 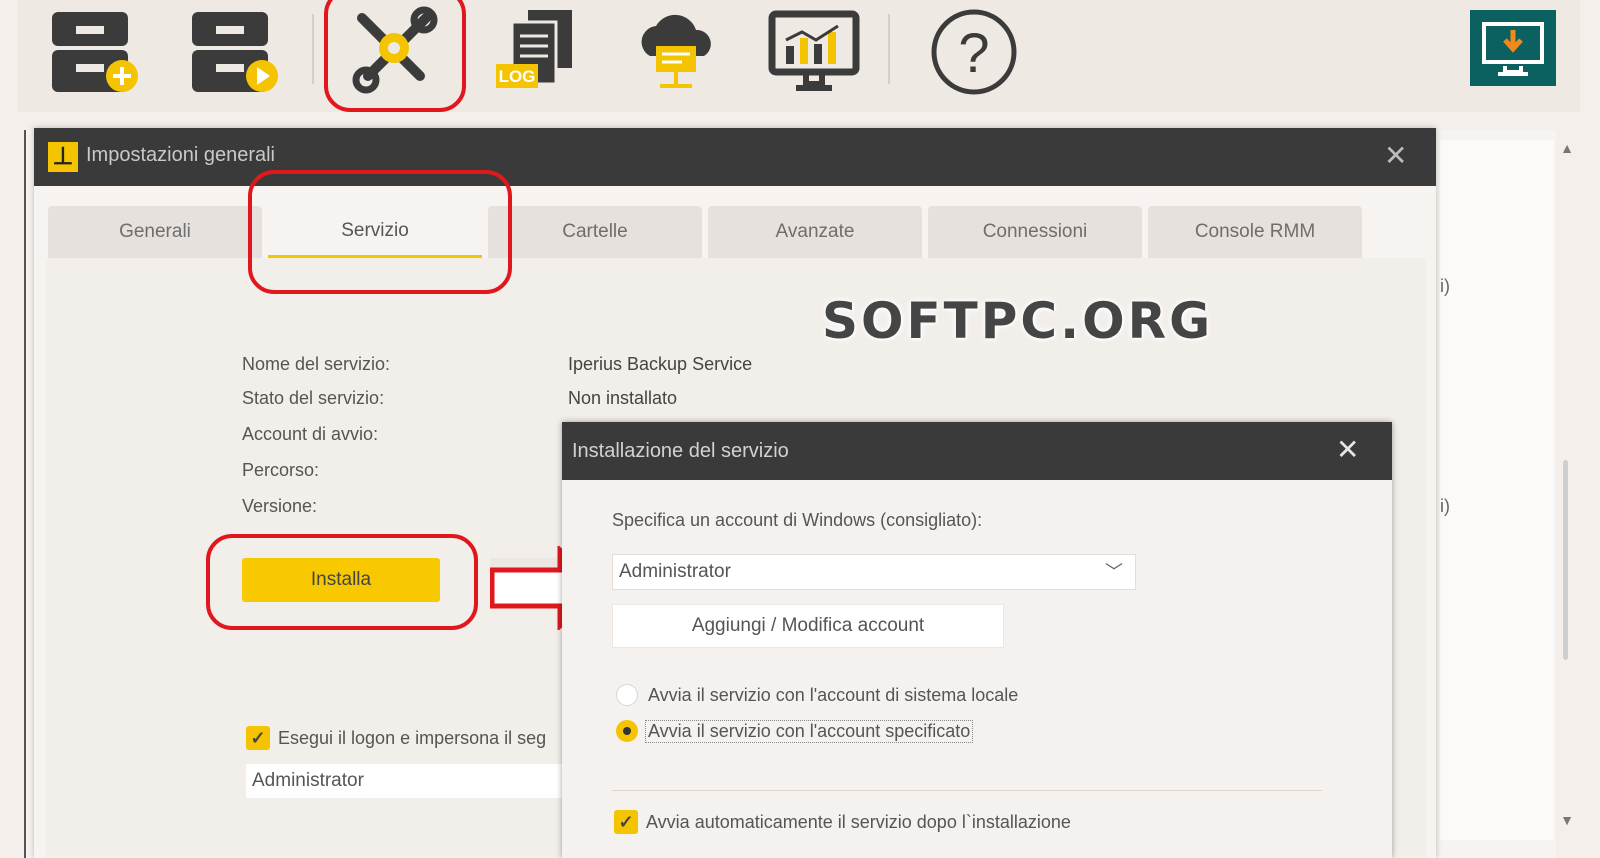 What do you see at coordinates (155, 232) in the screenshot?
I see `tab-generali: Generali` at bounding box center [155, 232].